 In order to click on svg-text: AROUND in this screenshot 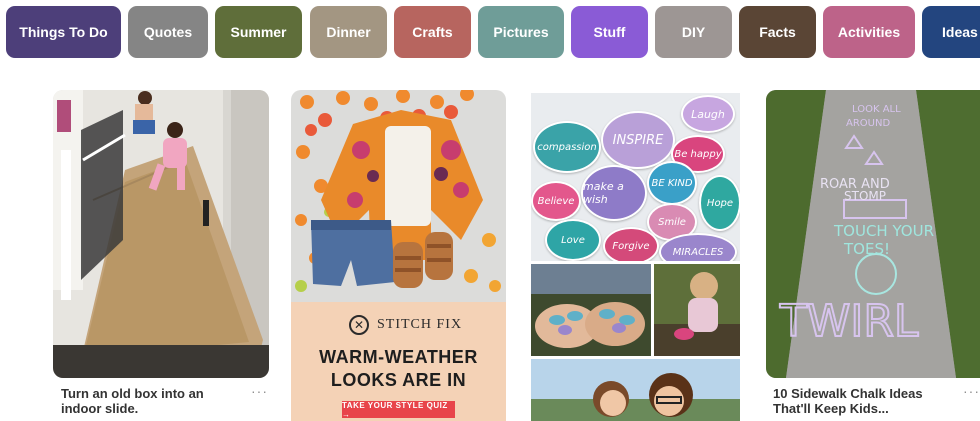, I will do `click(868, 123)`.